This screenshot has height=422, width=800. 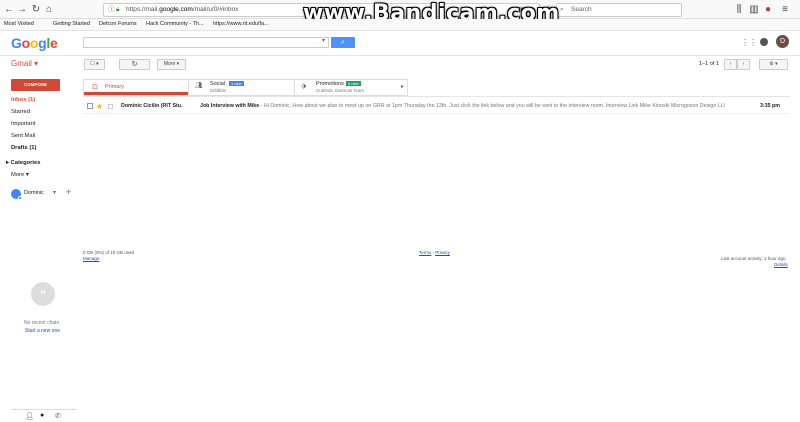 What do you see at coordinates (330, 84) in the screenshot?
I see `tab-promotions-label: Promotions` at bounding box center [330, 84].